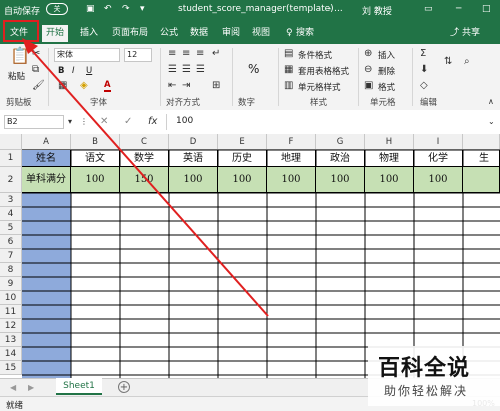  What do you see at coordinates (426, 391) in the screenshot?
I see `watermark-subtitle: 助你轻松解决` at bounding box center [426, 391].